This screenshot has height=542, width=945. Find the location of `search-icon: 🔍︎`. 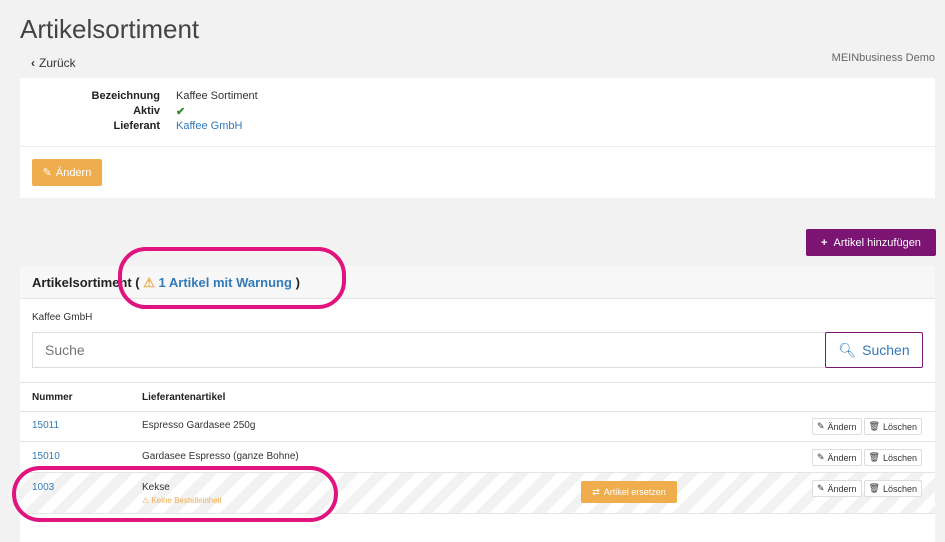

search-icon: 🔍︎ is located at coordinates (847, 349).